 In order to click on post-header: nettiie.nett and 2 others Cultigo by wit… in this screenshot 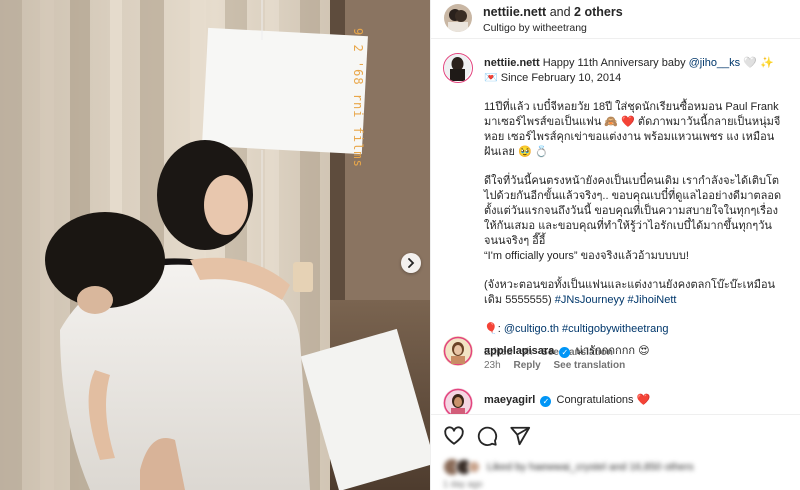, I will do `click(615, 19)`.